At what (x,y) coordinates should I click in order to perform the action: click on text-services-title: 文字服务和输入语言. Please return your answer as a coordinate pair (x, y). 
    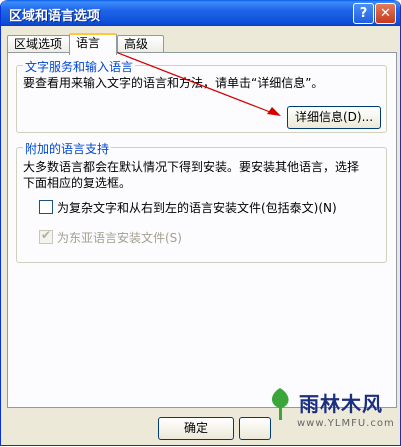
    Looking at the image, I should click on (79, 66).